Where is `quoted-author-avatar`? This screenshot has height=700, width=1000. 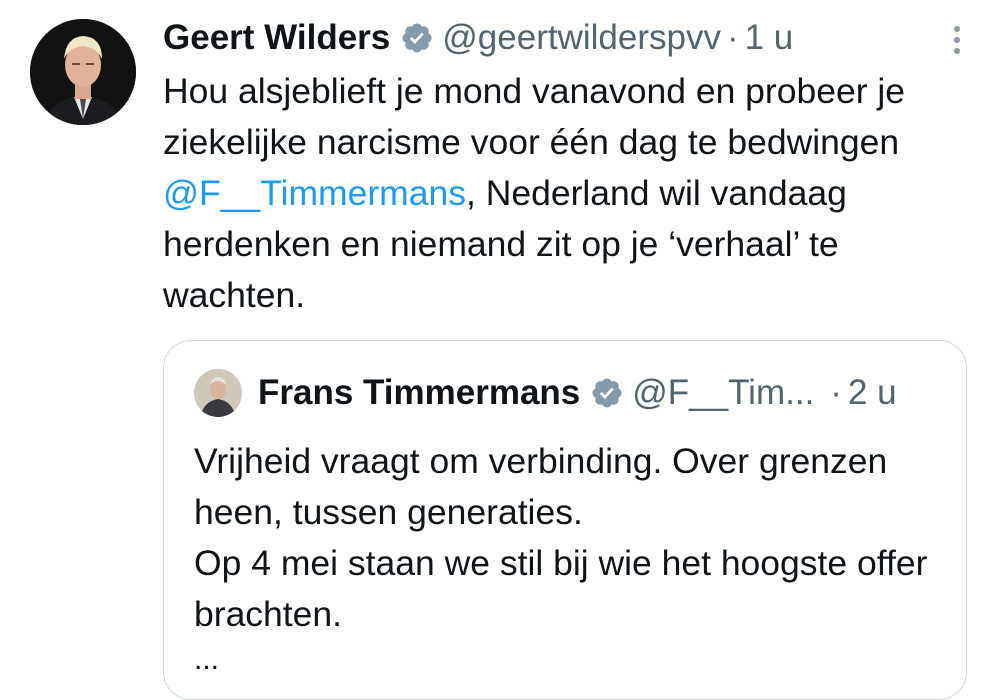 quoted-author-avatar is located at coordinates (218, 393).